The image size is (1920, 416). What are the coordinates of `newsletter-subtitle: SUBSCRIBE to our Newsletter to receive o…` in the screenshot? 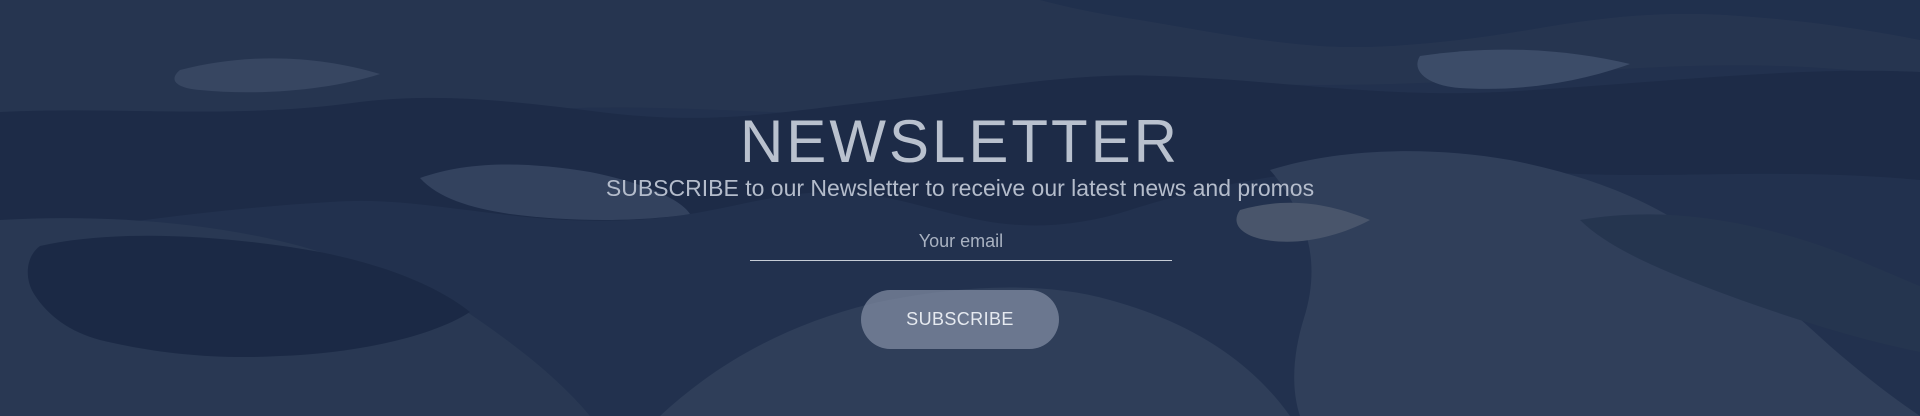 It's located at (960, 188).